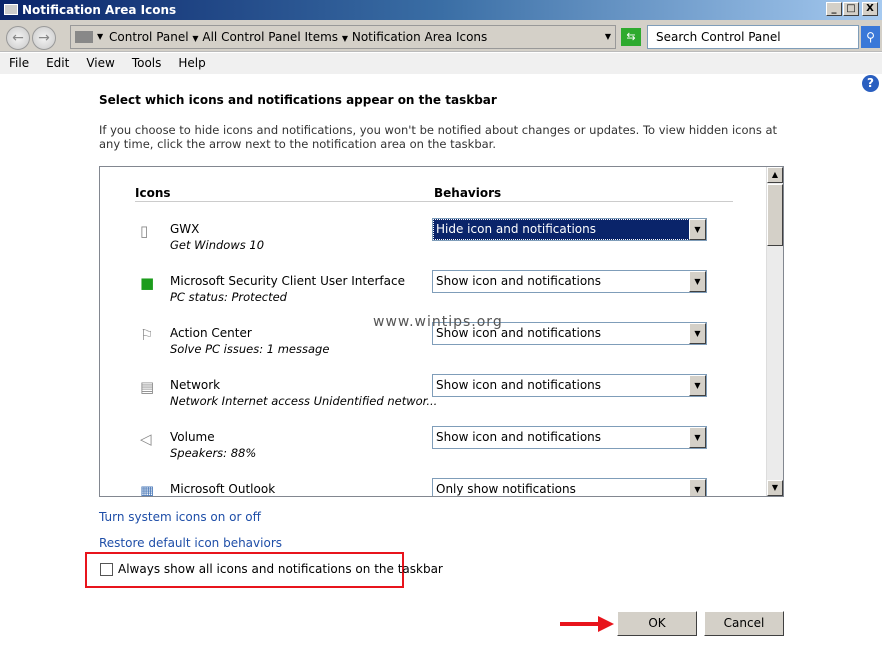  I want to click on scroll-thumb, so click(775, 215).